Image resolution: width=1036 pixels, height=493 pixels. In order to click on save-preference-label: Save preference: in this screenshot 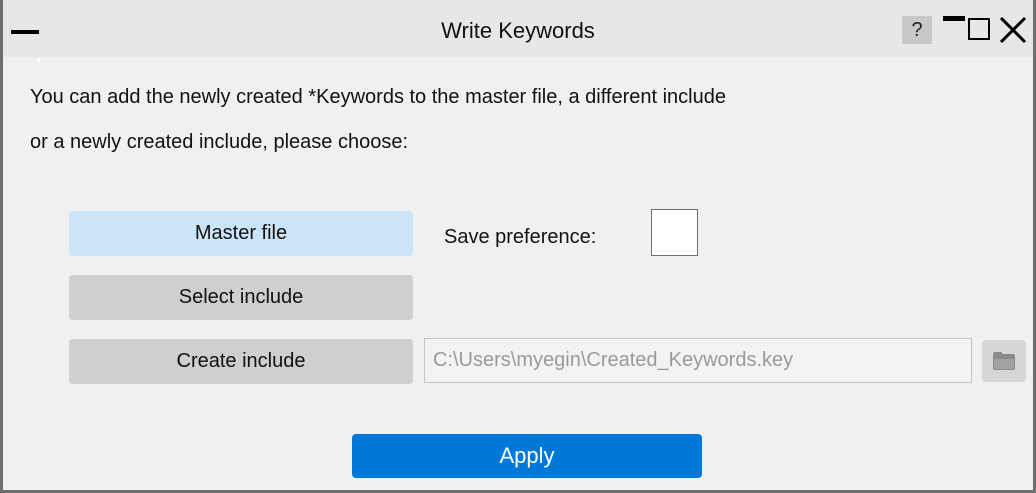, I will do `click(520, 237)`.